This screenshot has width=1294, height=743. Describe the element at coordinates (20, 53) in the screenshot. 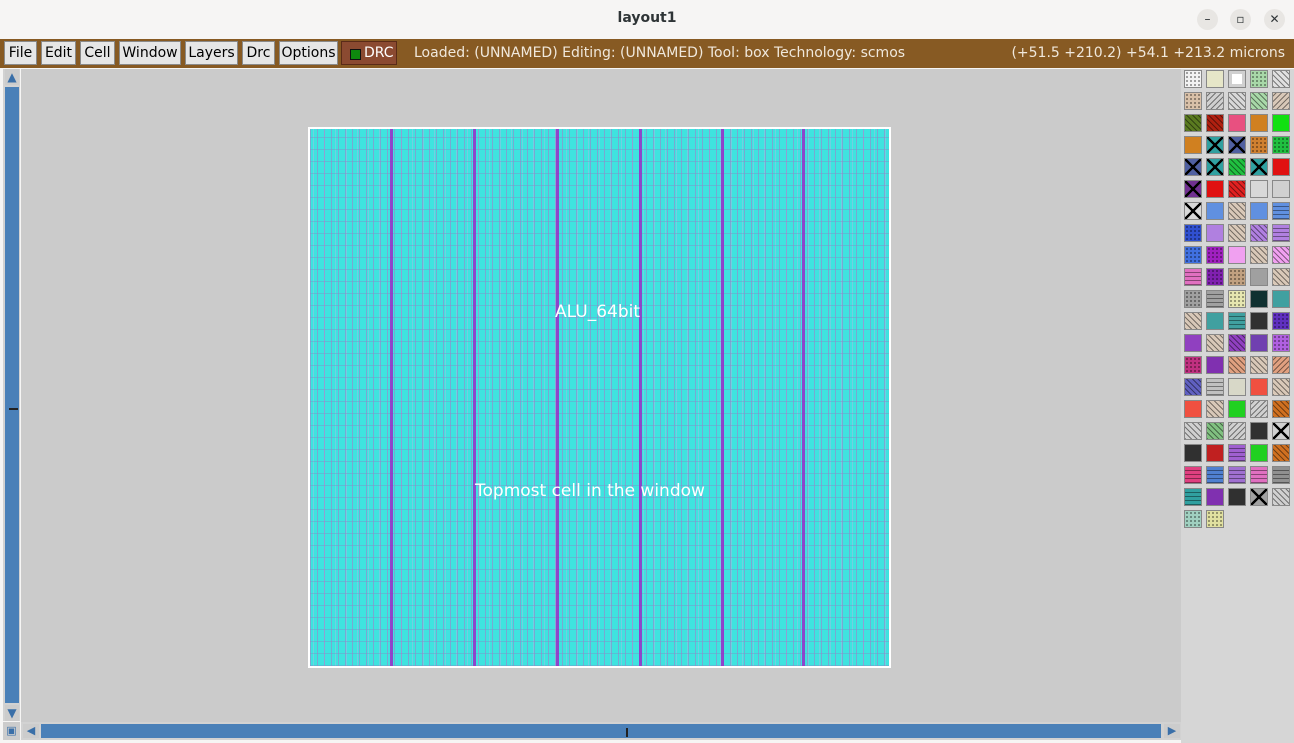

I see `menu-file: File` at that location.